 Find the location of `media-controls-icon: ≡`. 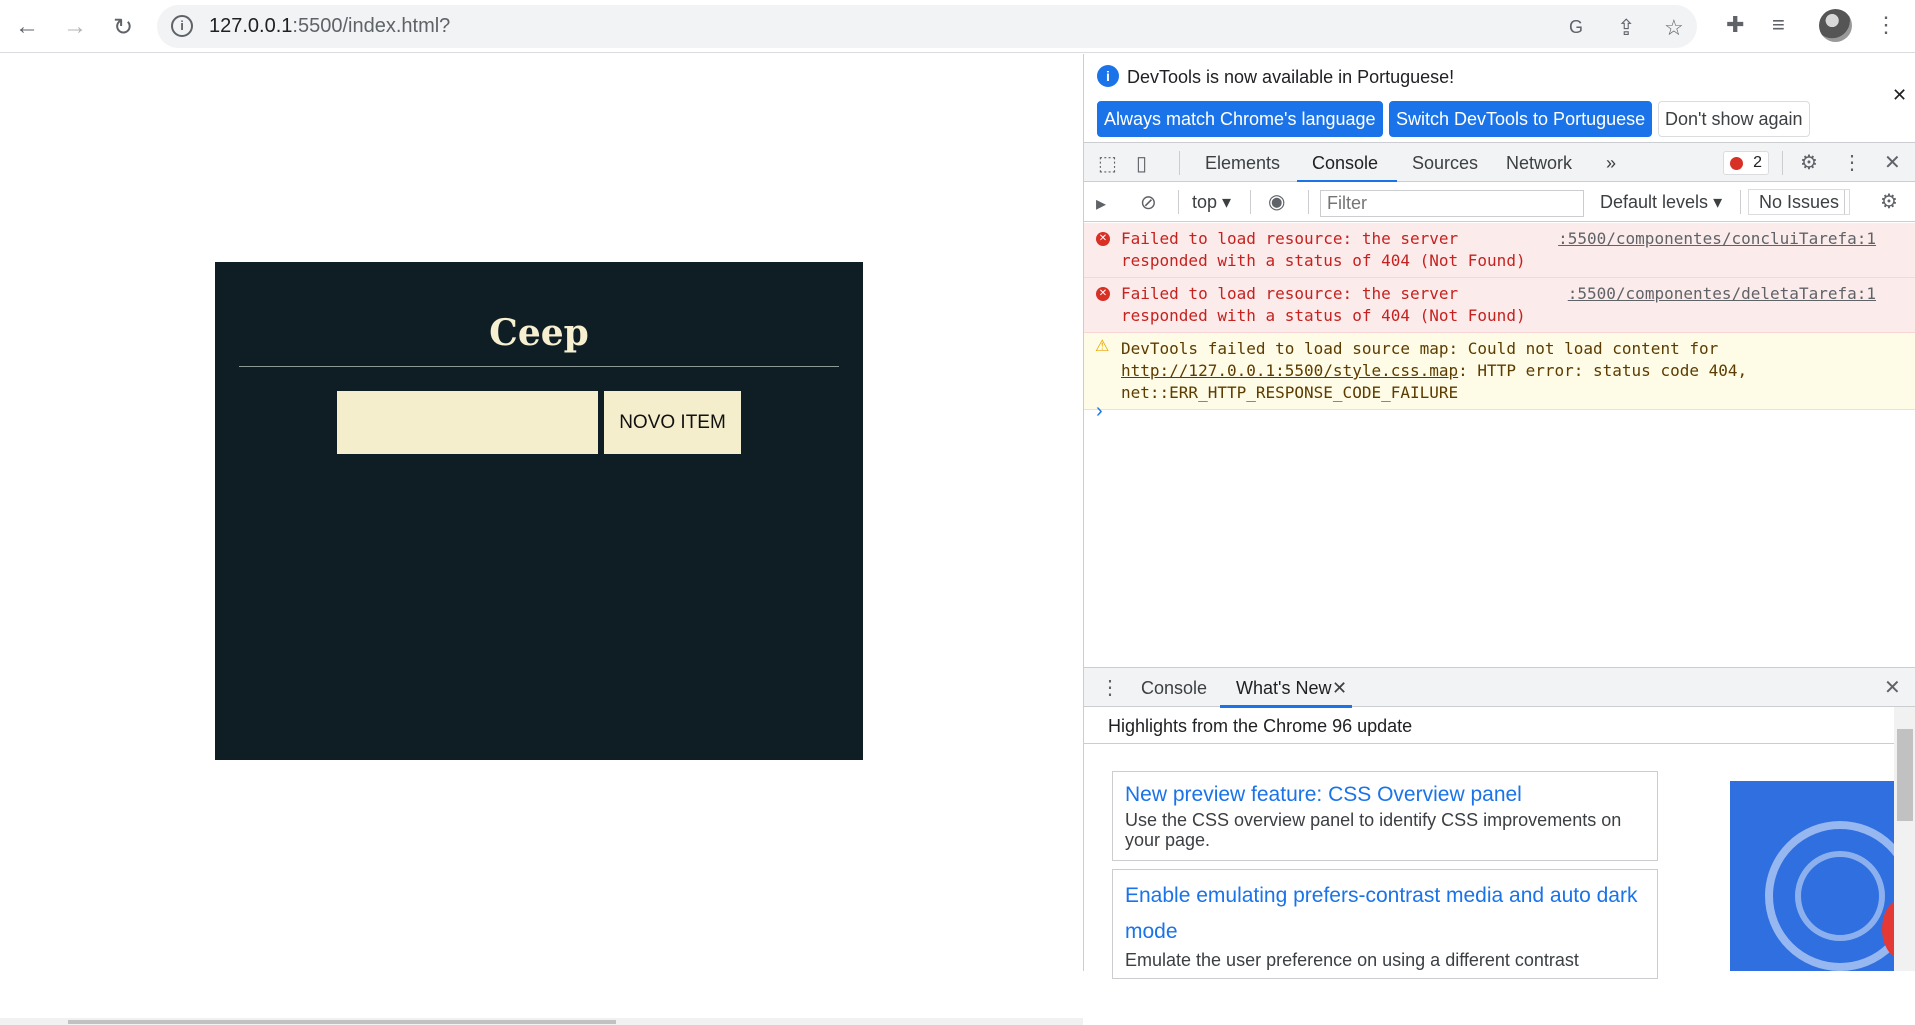

media-controls-icon: ≡ is located at coordinates (1778, 25).